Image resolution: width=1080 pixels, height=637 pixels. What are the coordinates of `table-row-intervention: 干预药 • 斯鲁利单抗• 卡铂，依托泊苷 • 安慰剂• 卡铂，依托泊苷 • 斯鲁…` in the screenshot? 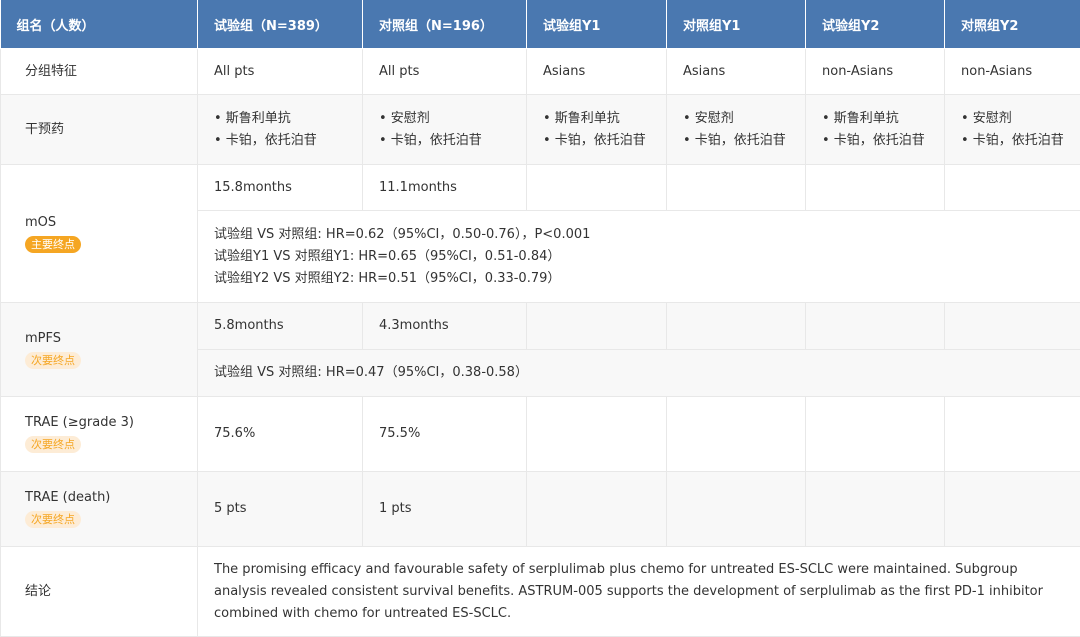 It's located at (540, 130).